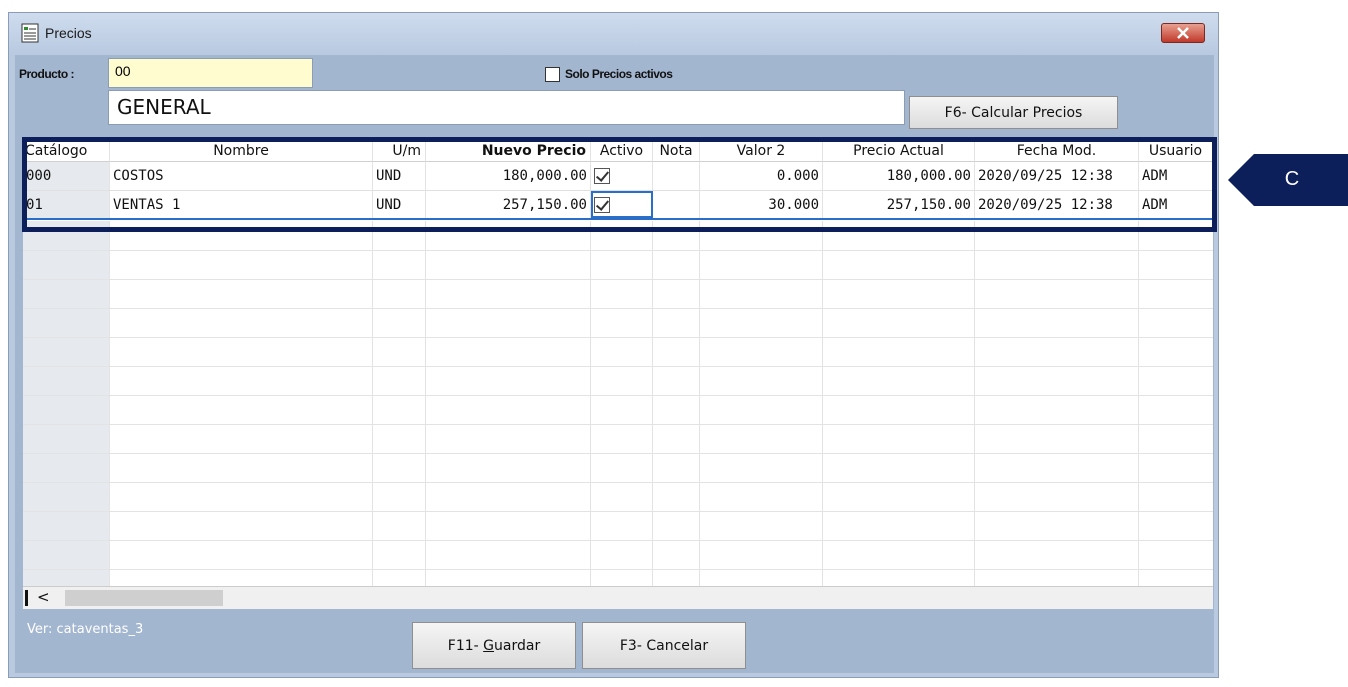 Image resolution: width=1348 pixels, height=687 pixels. What do you see at coordinates (26, 598) in the screenshot?
I see `scroll-start-marker` at bounding box center [26, 598].